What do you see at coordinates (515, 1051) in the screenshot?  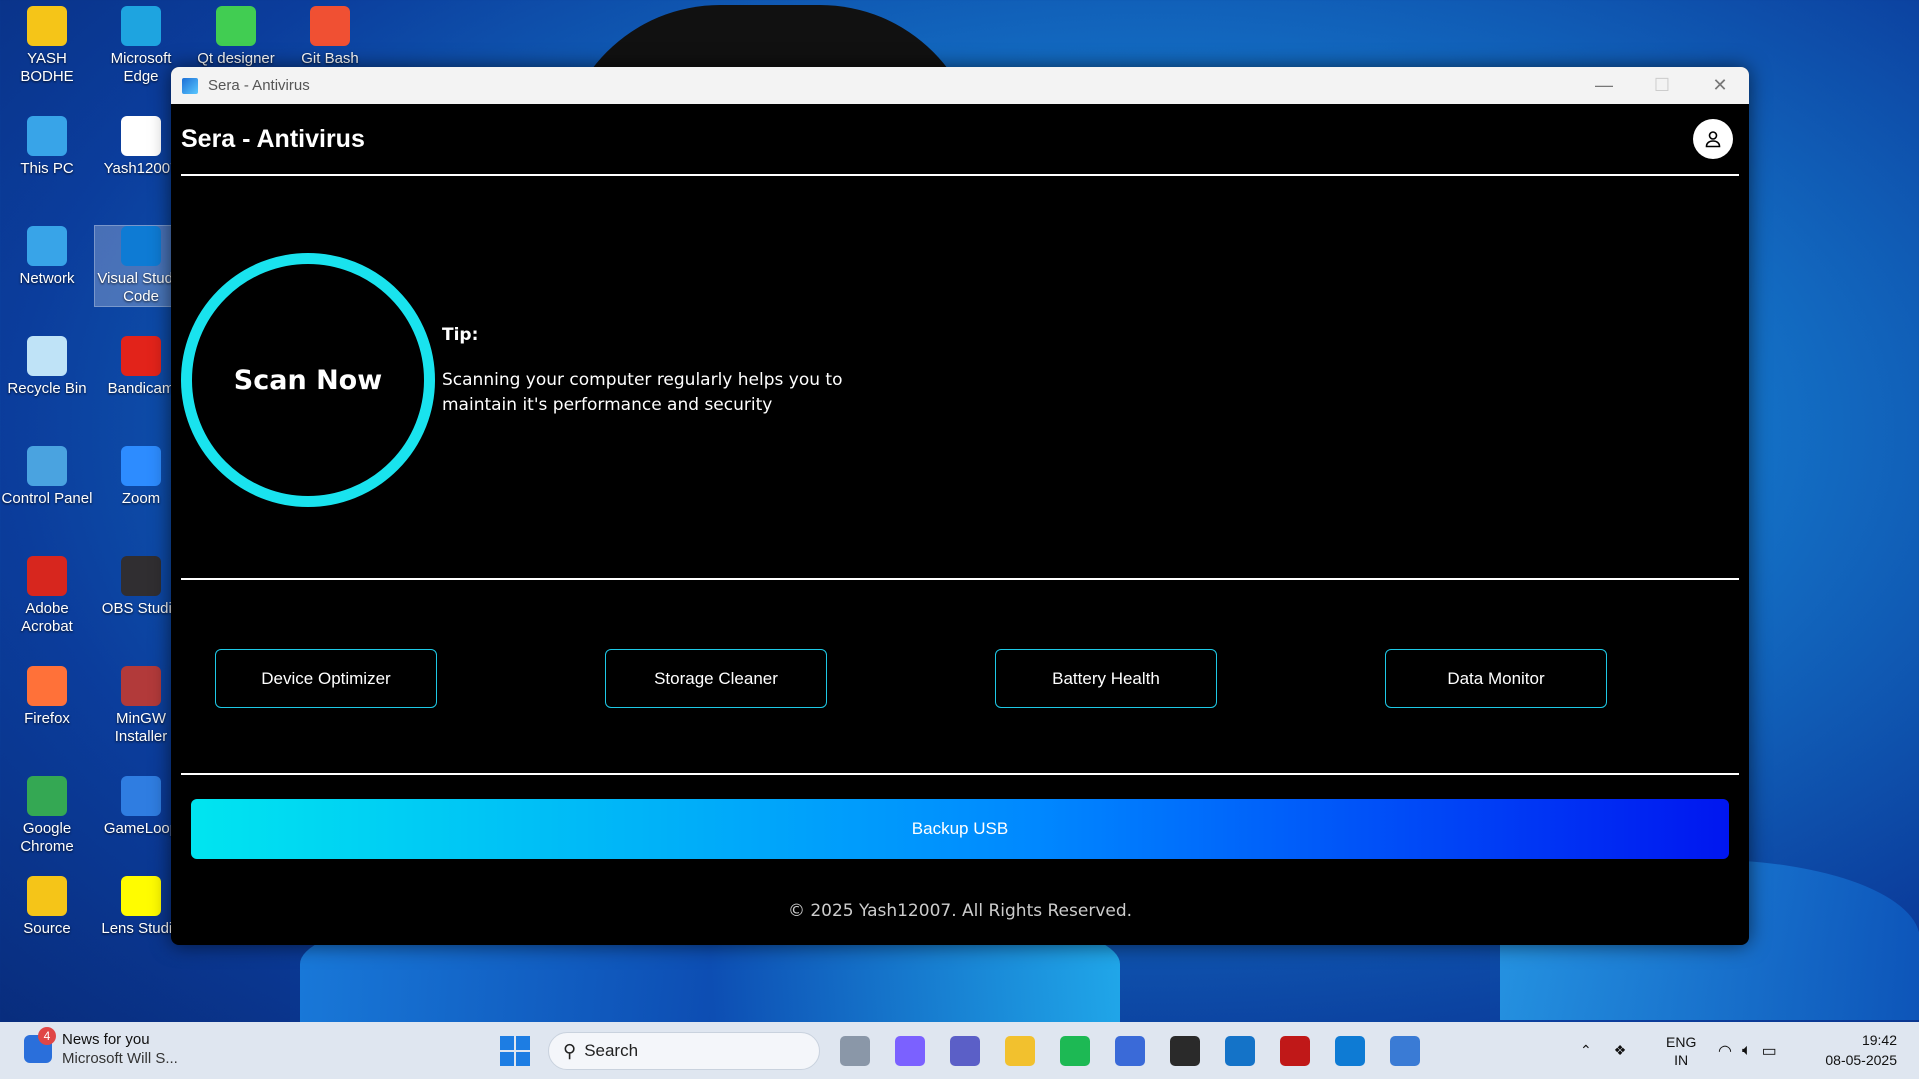 I see `start-button` at bounding box center [515, 1051].